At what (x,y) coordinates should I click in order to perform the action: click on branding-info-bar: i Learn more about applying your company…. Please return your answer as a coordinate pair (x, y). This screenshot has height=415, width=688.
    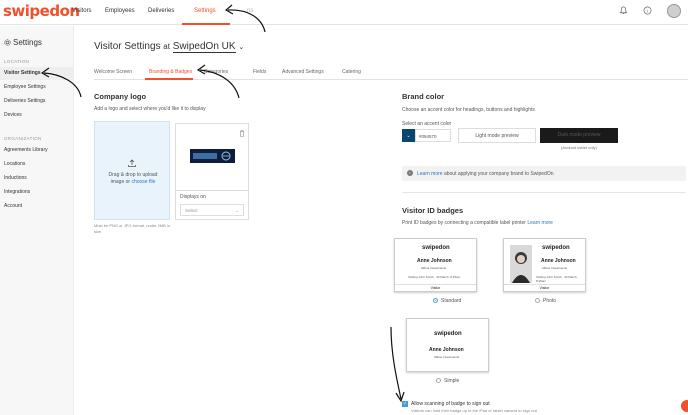
    Looking at the image, I should click on (544, 173).